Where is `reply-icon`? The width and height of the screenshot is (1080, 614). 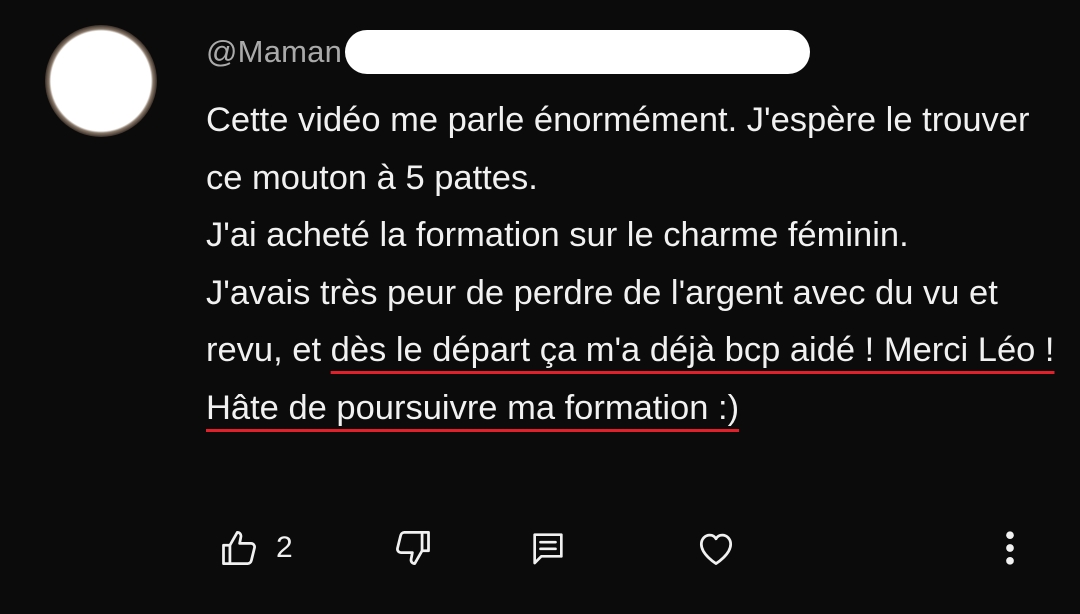 reply-icon is located at coordinates (548, 548).